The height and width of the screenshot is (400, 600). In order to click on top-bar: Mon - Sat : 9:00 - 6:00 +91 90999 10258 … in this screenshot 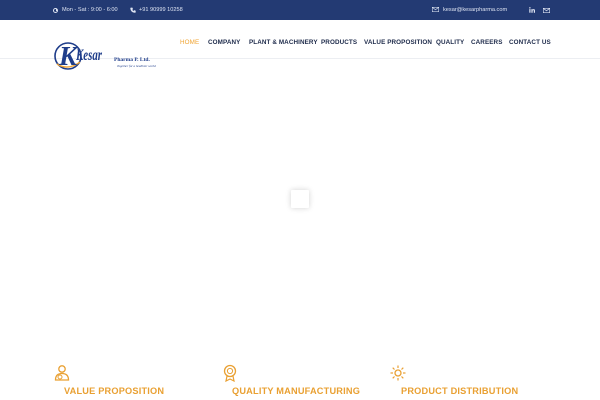, I will do `click(300, 10)`.